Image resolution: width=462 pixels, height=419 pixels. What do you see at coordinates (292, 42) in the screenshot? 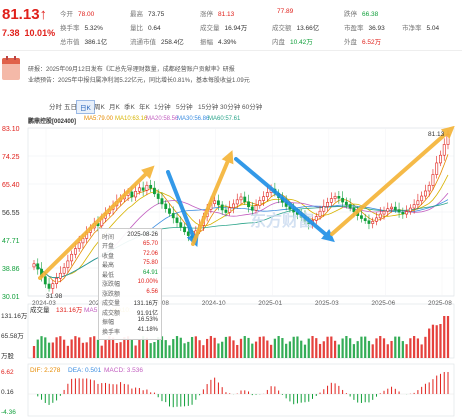
I see `quote-cell: 内盘 10.42万` at bounding box center [292, 42].